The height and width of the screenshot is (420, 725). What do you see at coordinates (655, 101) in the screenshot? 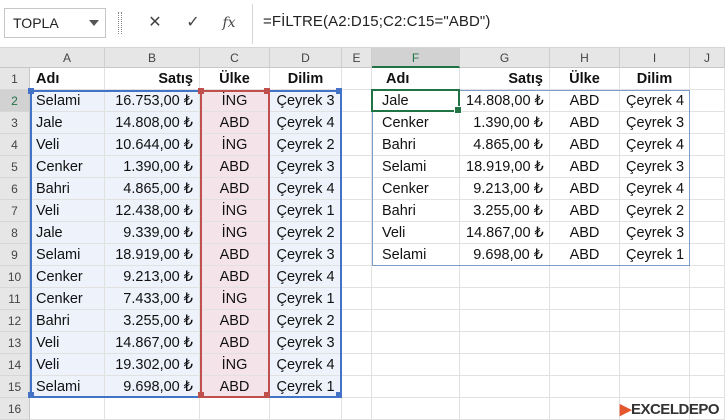
I see `result-cell-period: Çeyrek 4` at bounding box center [655, 101].